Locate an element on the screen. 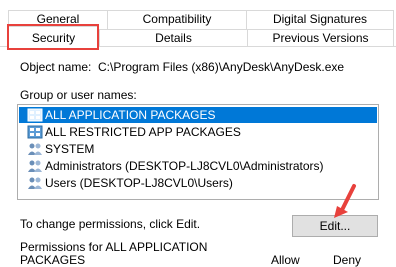  change-permissions-text: To change permissions, click Edit. is located at coordinates (110, 224).